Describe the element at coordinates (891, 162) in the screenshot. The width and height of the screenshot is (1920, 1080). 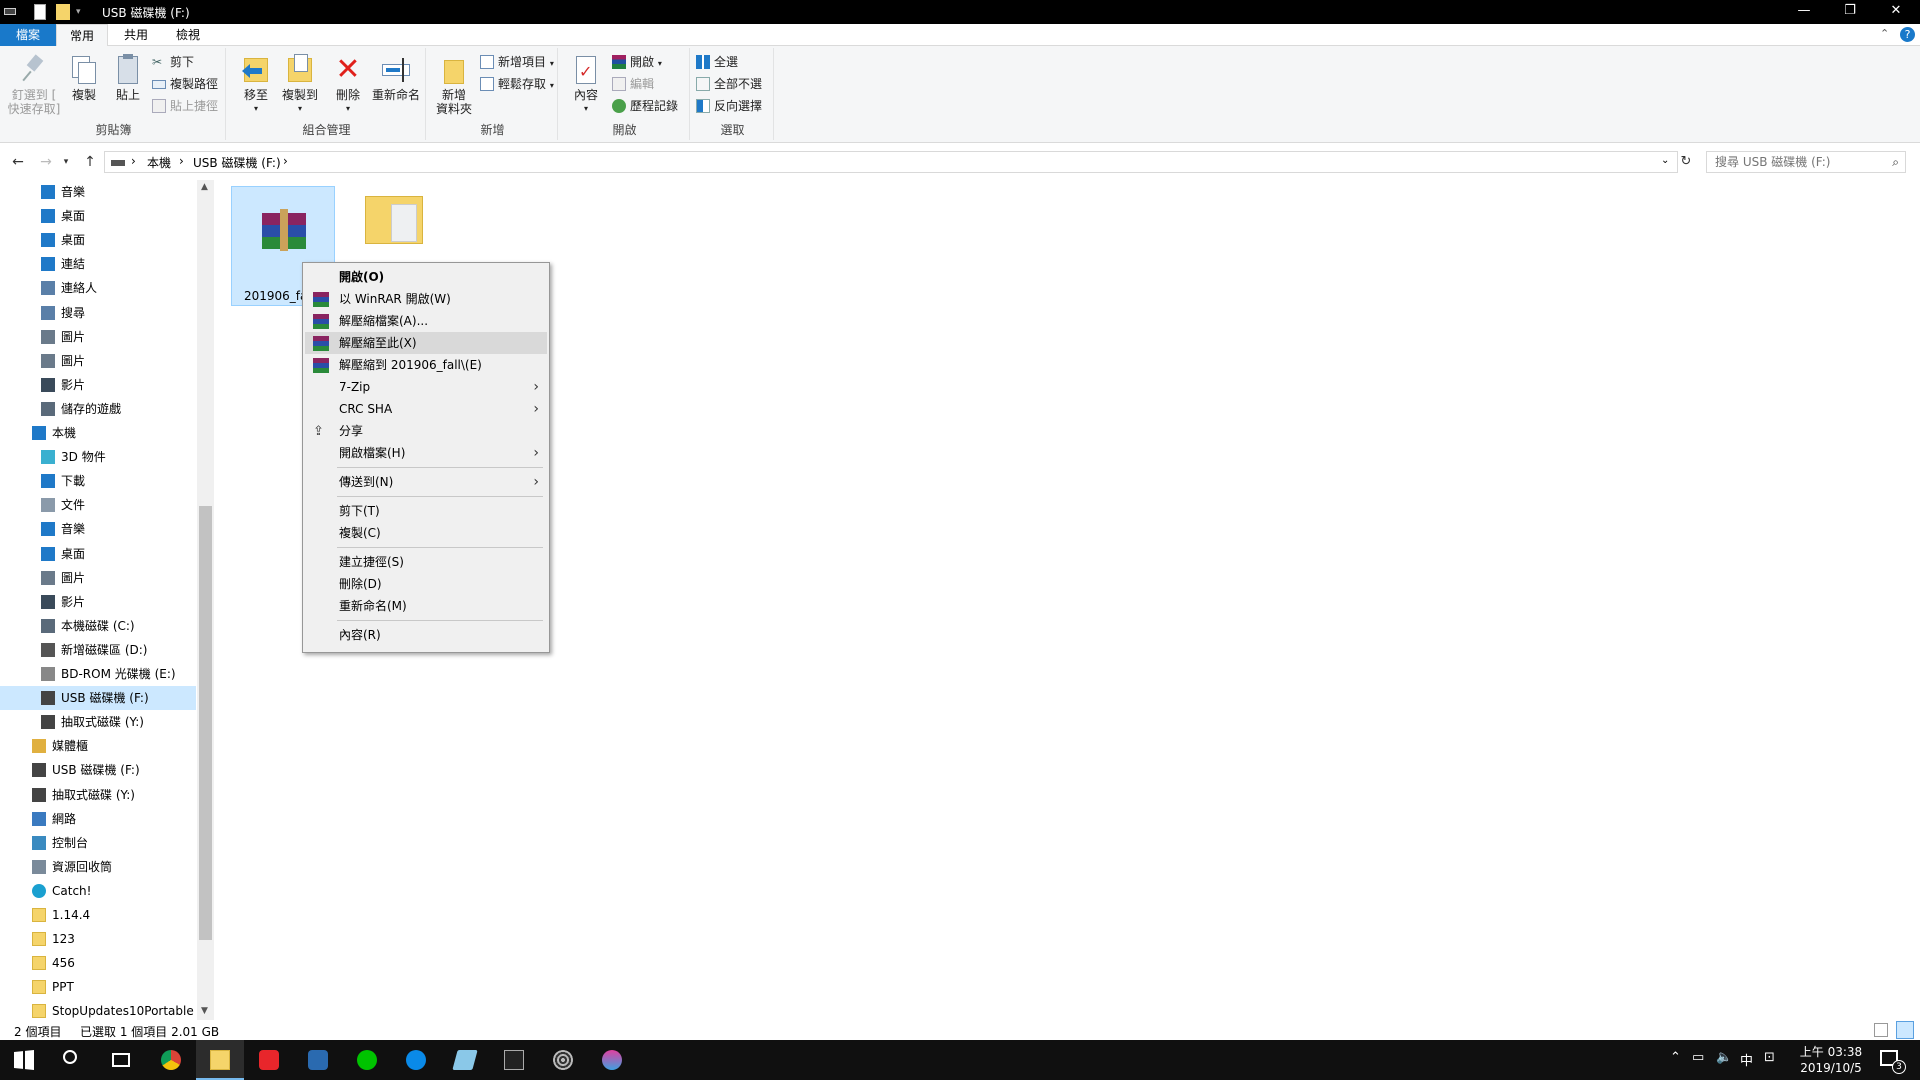
I see `address-box: › 本機 › USB 磁碟機 (F:) › ⌄` at that location.